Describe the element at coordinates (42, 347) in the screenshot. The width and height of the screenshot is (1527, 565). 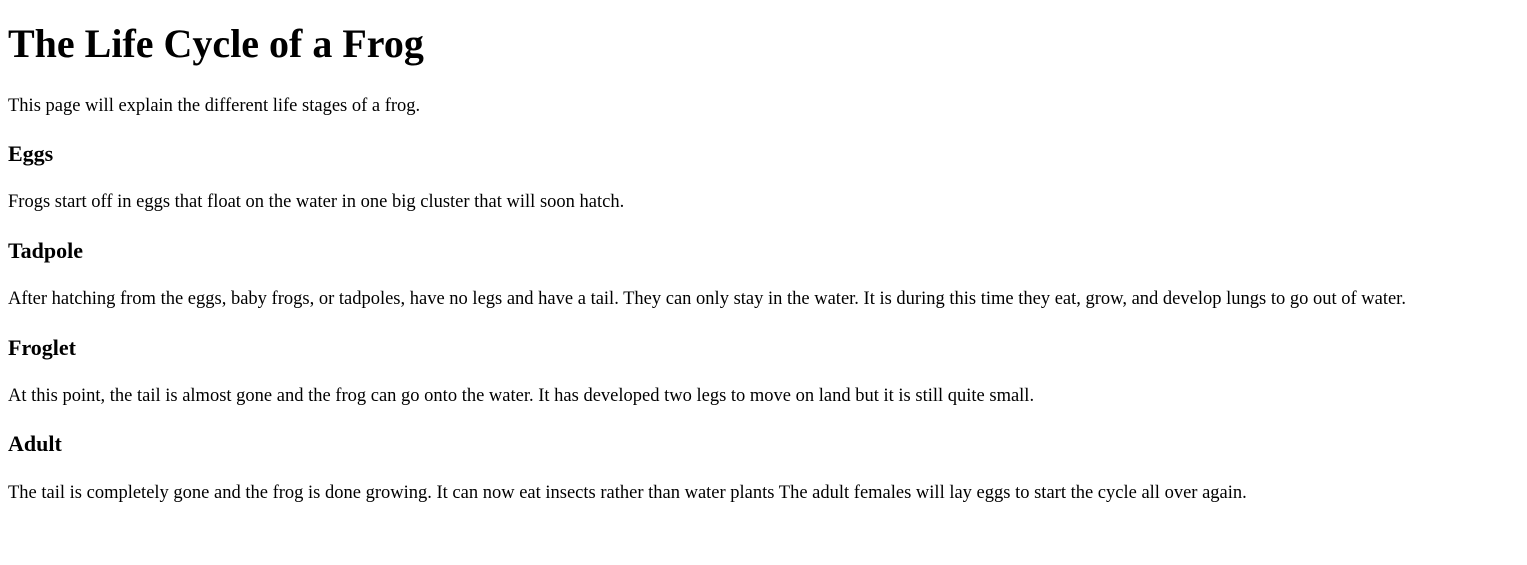
I see `froglet-heading: Froglet` at that location.